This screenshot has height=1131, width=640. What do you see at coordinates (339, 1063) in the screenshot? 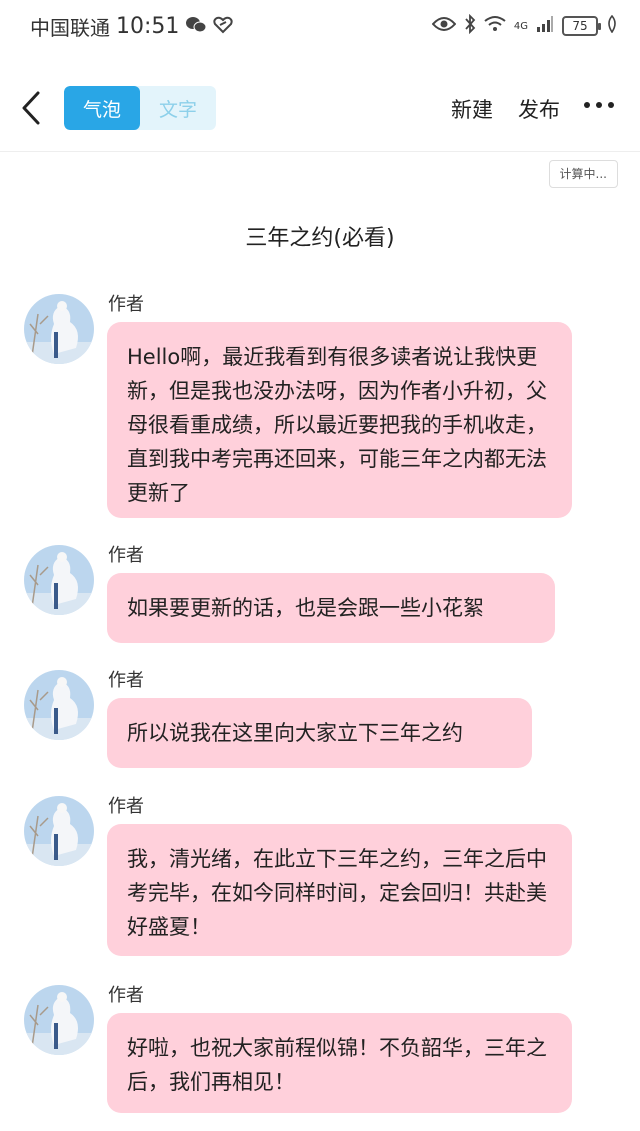
I see `message-bubble: 好啦，也祝大家前程似锦！不负韶华，三年之后，我们再相见！` at bounding box center [339, 1063].